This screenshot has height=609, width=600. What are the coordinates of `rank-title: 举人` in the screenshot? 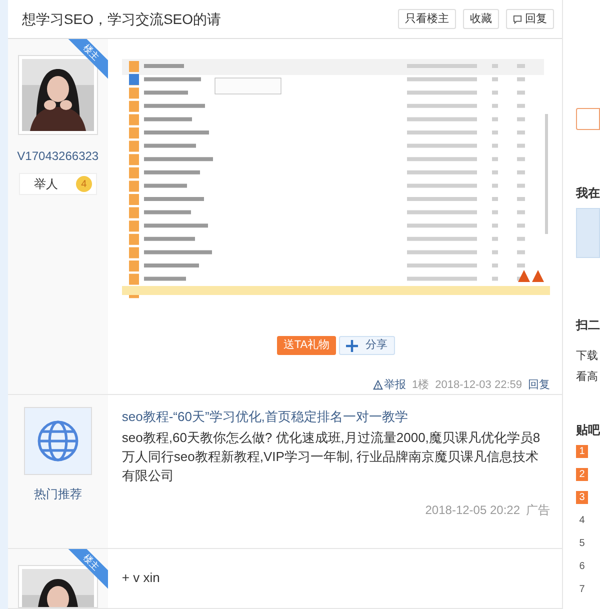 It's located at (46, 185).